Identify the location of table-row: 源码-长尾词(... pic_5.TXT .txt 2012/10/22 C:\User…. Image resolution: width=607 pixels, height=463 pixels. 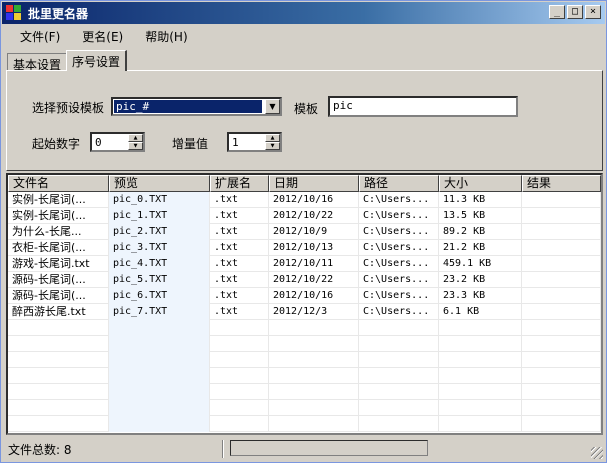
(304, 280).